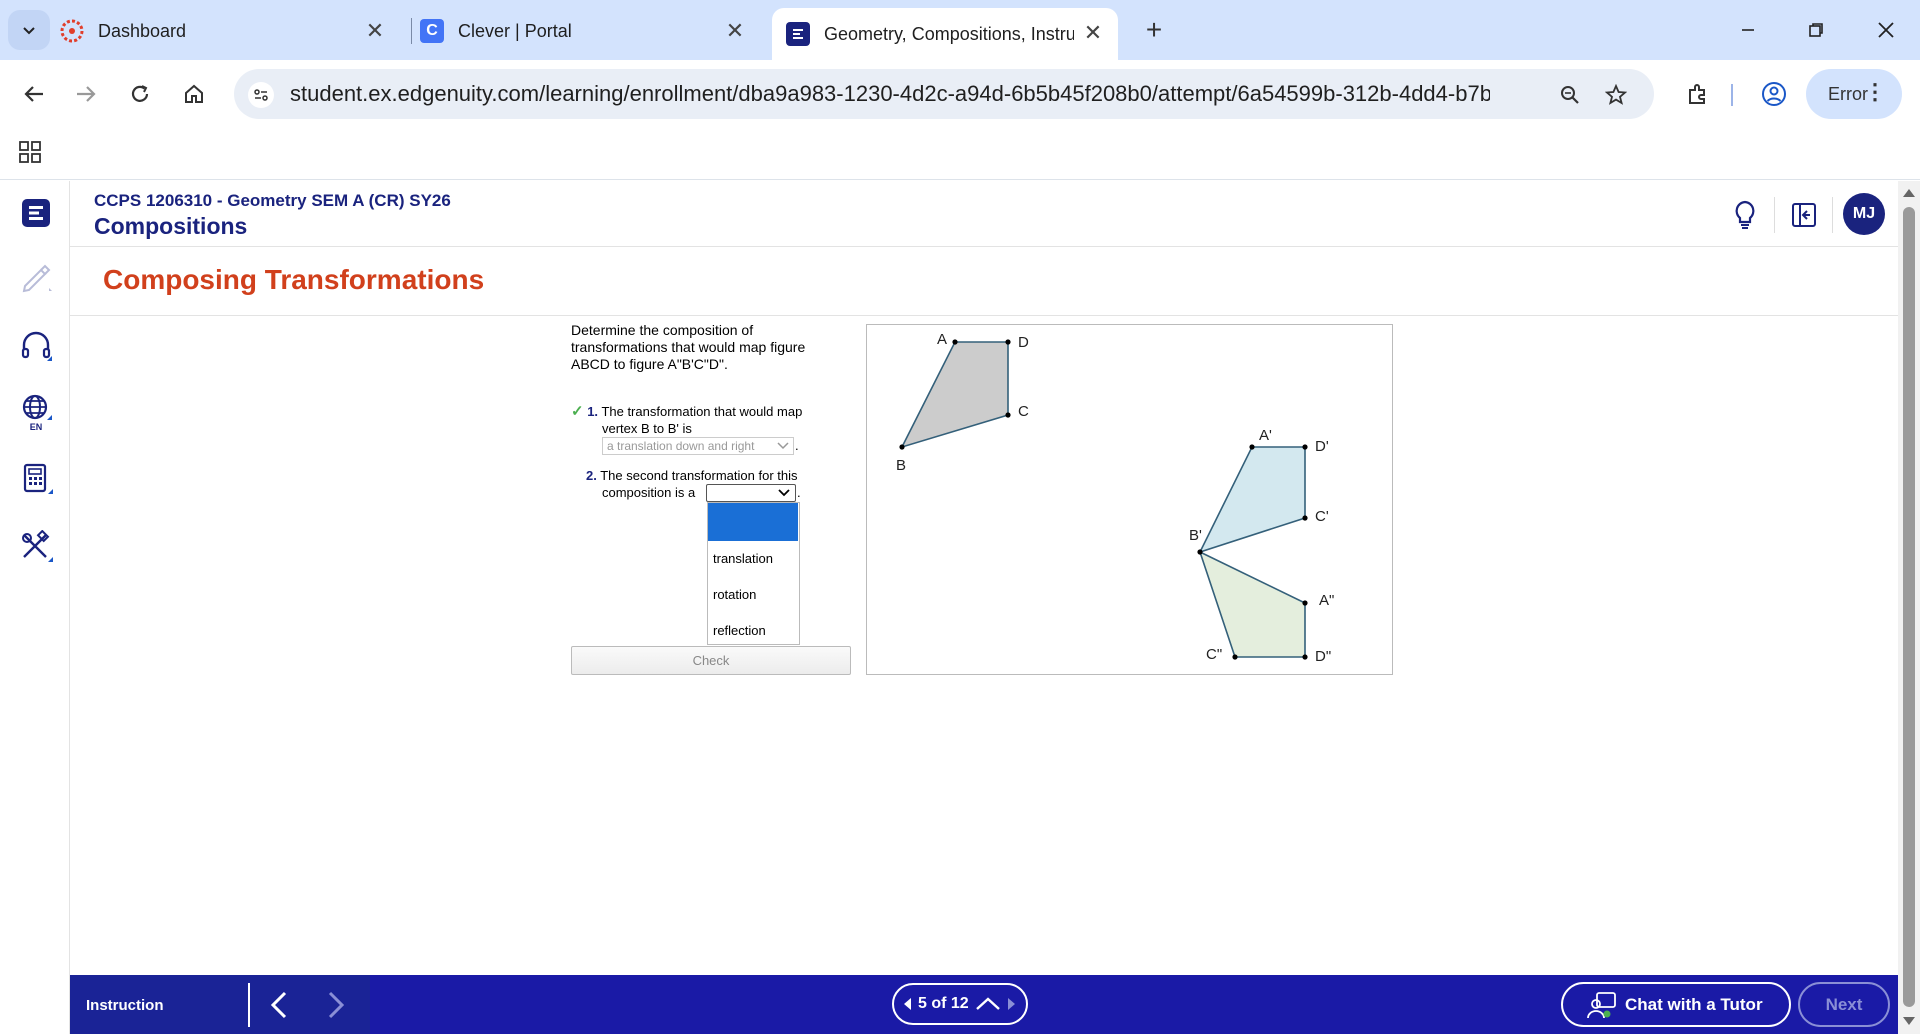  Describe the element at coordinates (988, 1004) in the screenshot. I see `chevron-up-icon` at that location.